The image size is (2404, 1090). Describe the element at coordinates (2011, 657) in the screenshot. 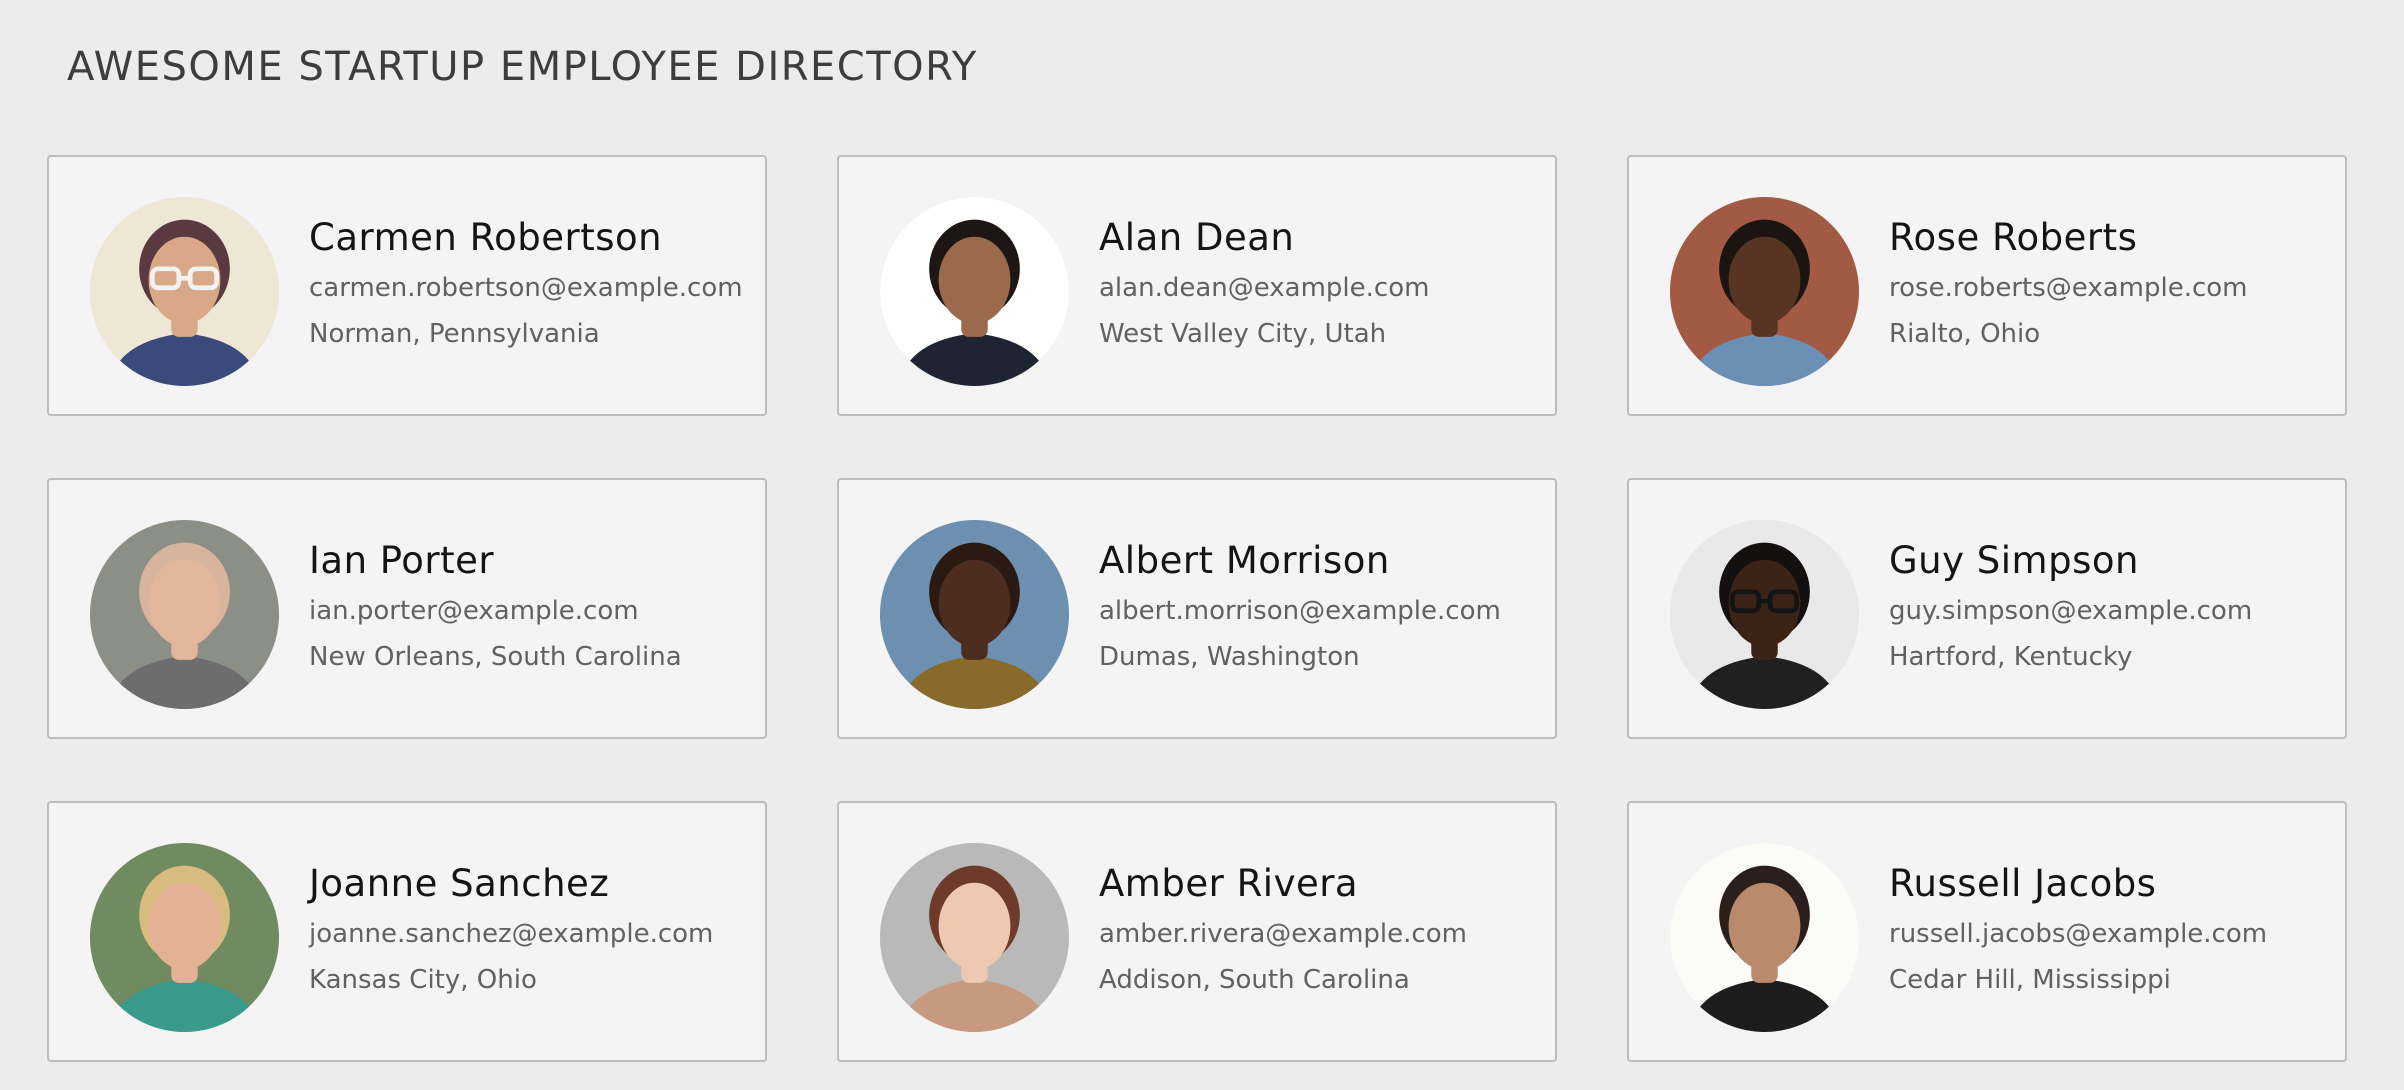

I see `employee-location: Hartford, Kentucky` at that location.